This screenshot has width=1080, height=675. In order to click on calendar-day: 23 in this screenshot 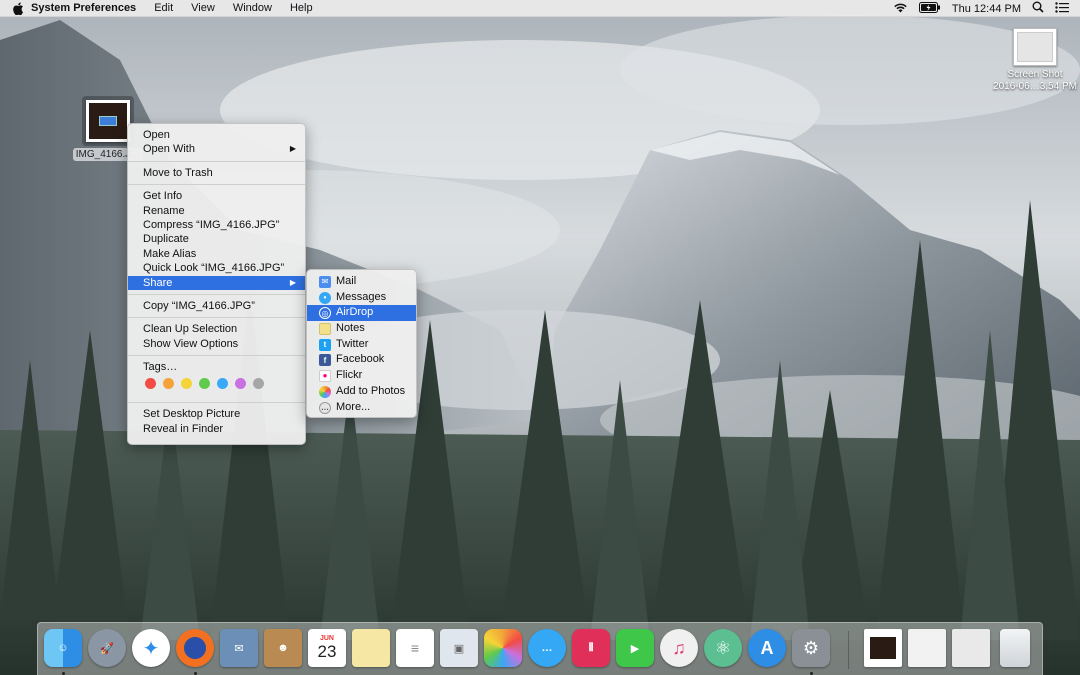, I will do `click(327, 651)`.